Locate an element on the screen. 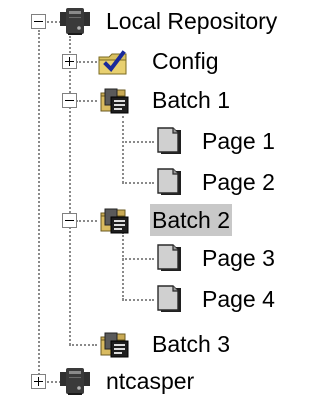 This screenshot has height=400, width=320. expand-config-button is located at coordinates (69, 61).